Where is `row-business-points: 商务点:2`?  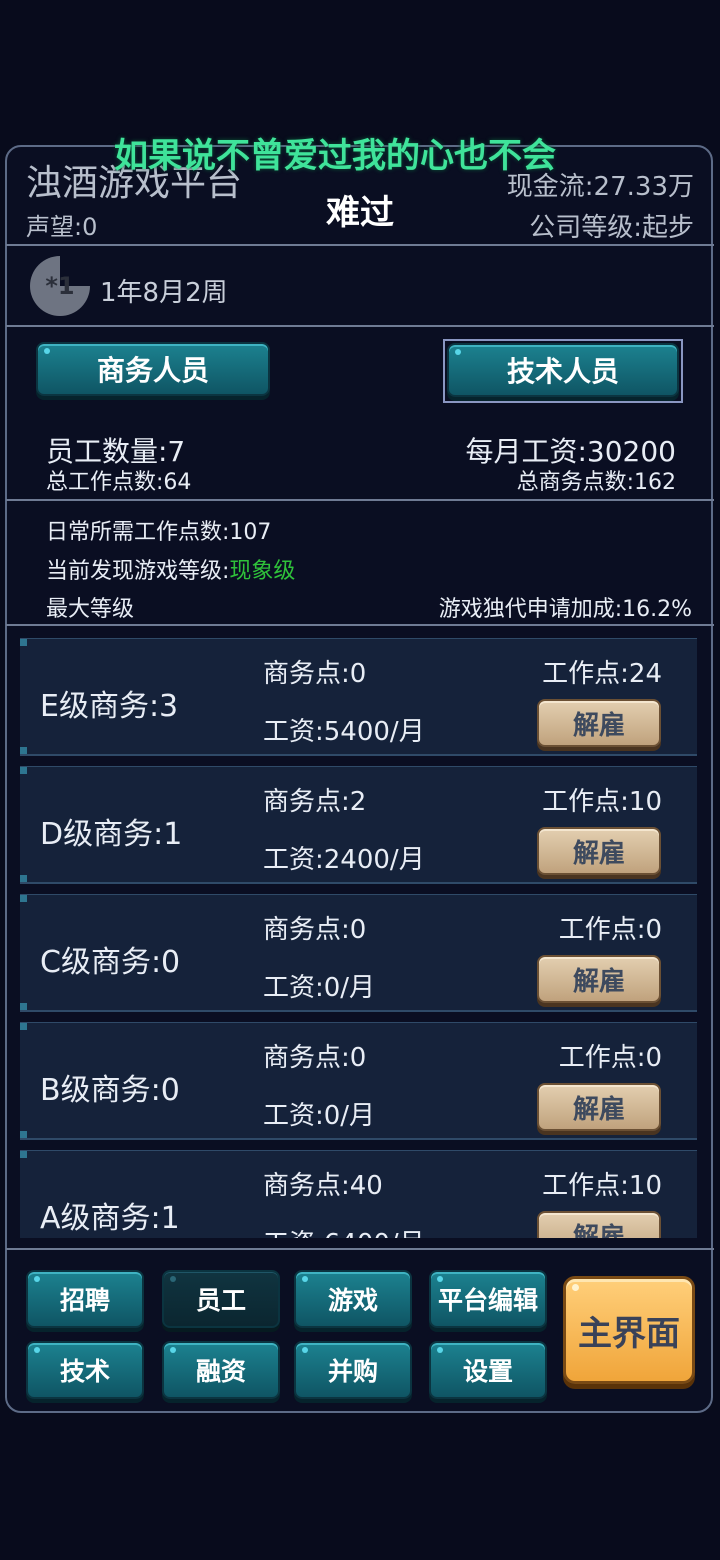 row-business-points: 商务点:2 is located at coordinates (315, 802).